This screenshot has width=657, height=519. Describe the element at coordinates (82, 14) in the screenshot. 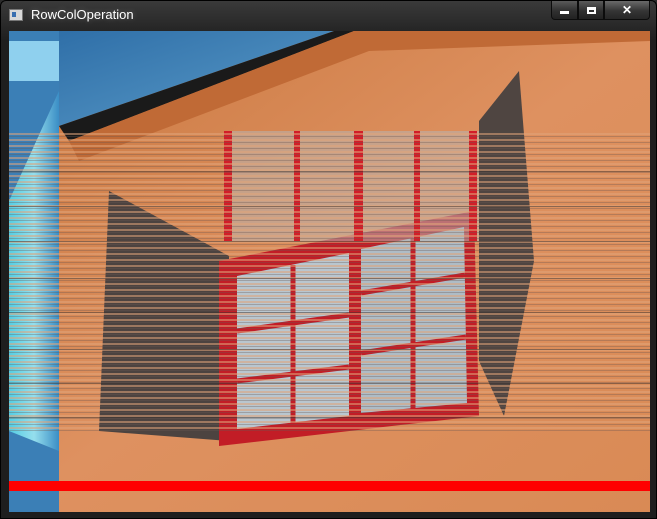

I see `window-title: RowColOperation` at that location.